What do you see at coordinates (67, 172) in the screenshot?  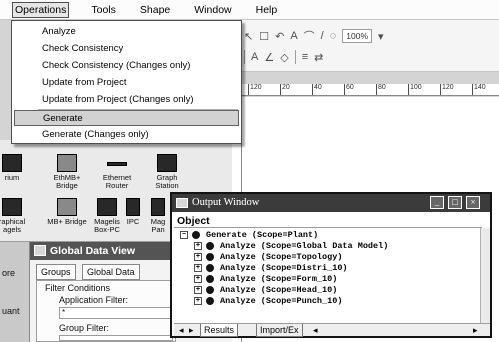 I see `palette-item: EthMB+ Bridge` at bounding box center [67, 172].